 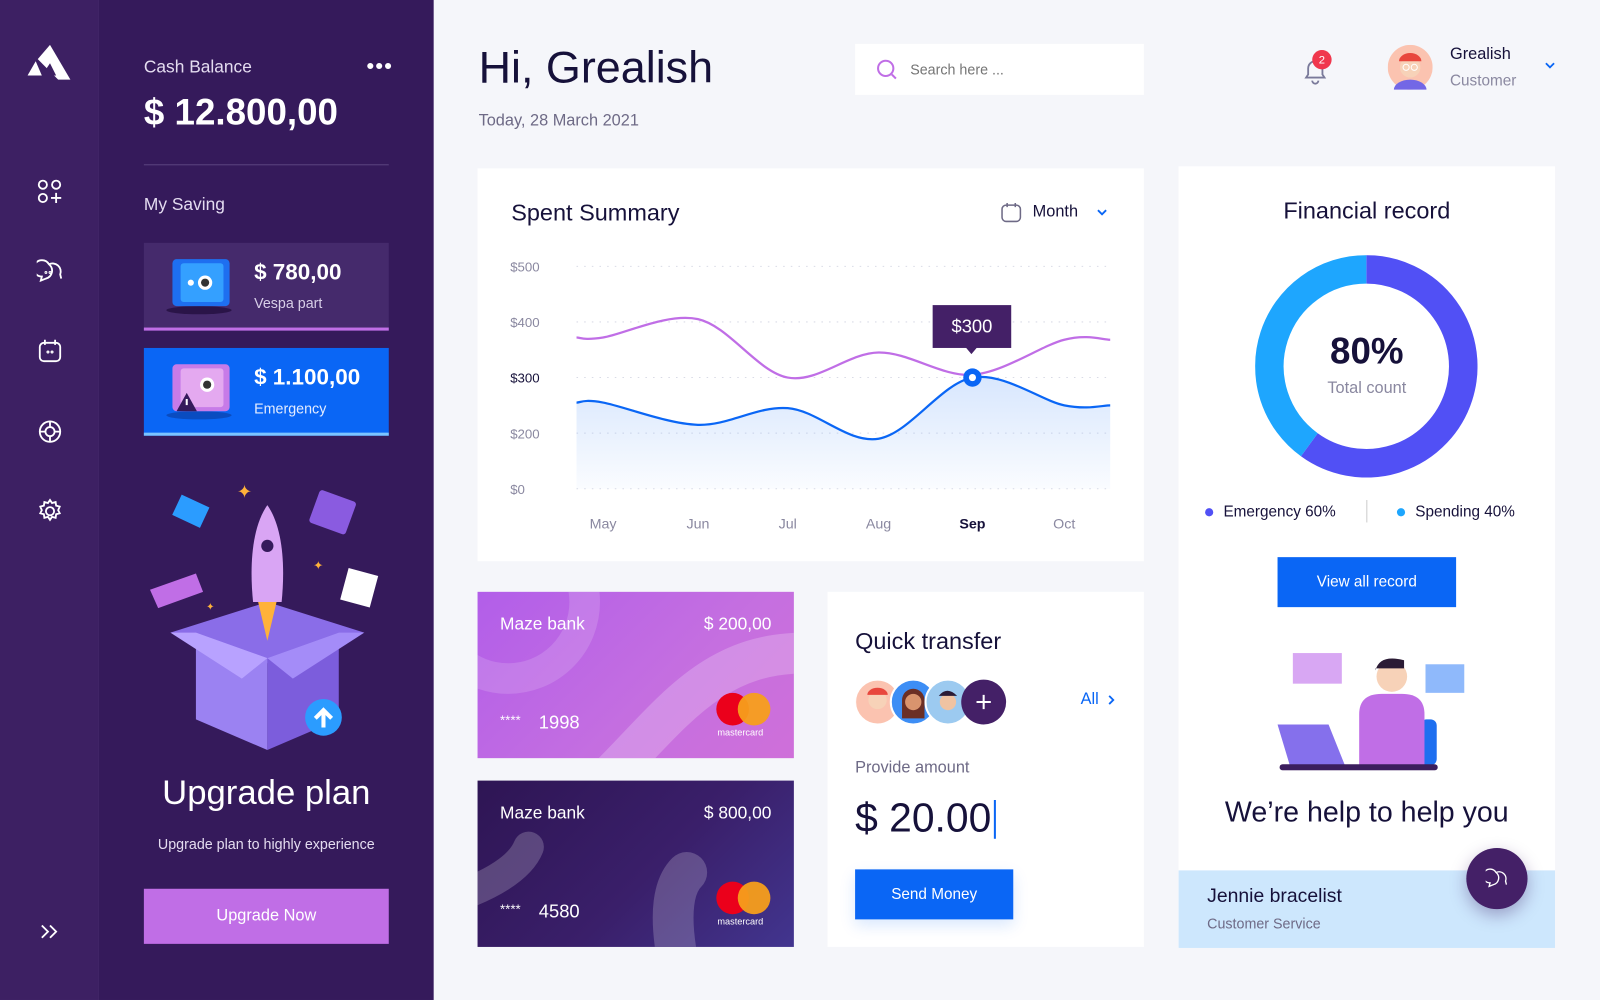 I want to click on donut-center-label: Total count, so click(x=1367, y=388).